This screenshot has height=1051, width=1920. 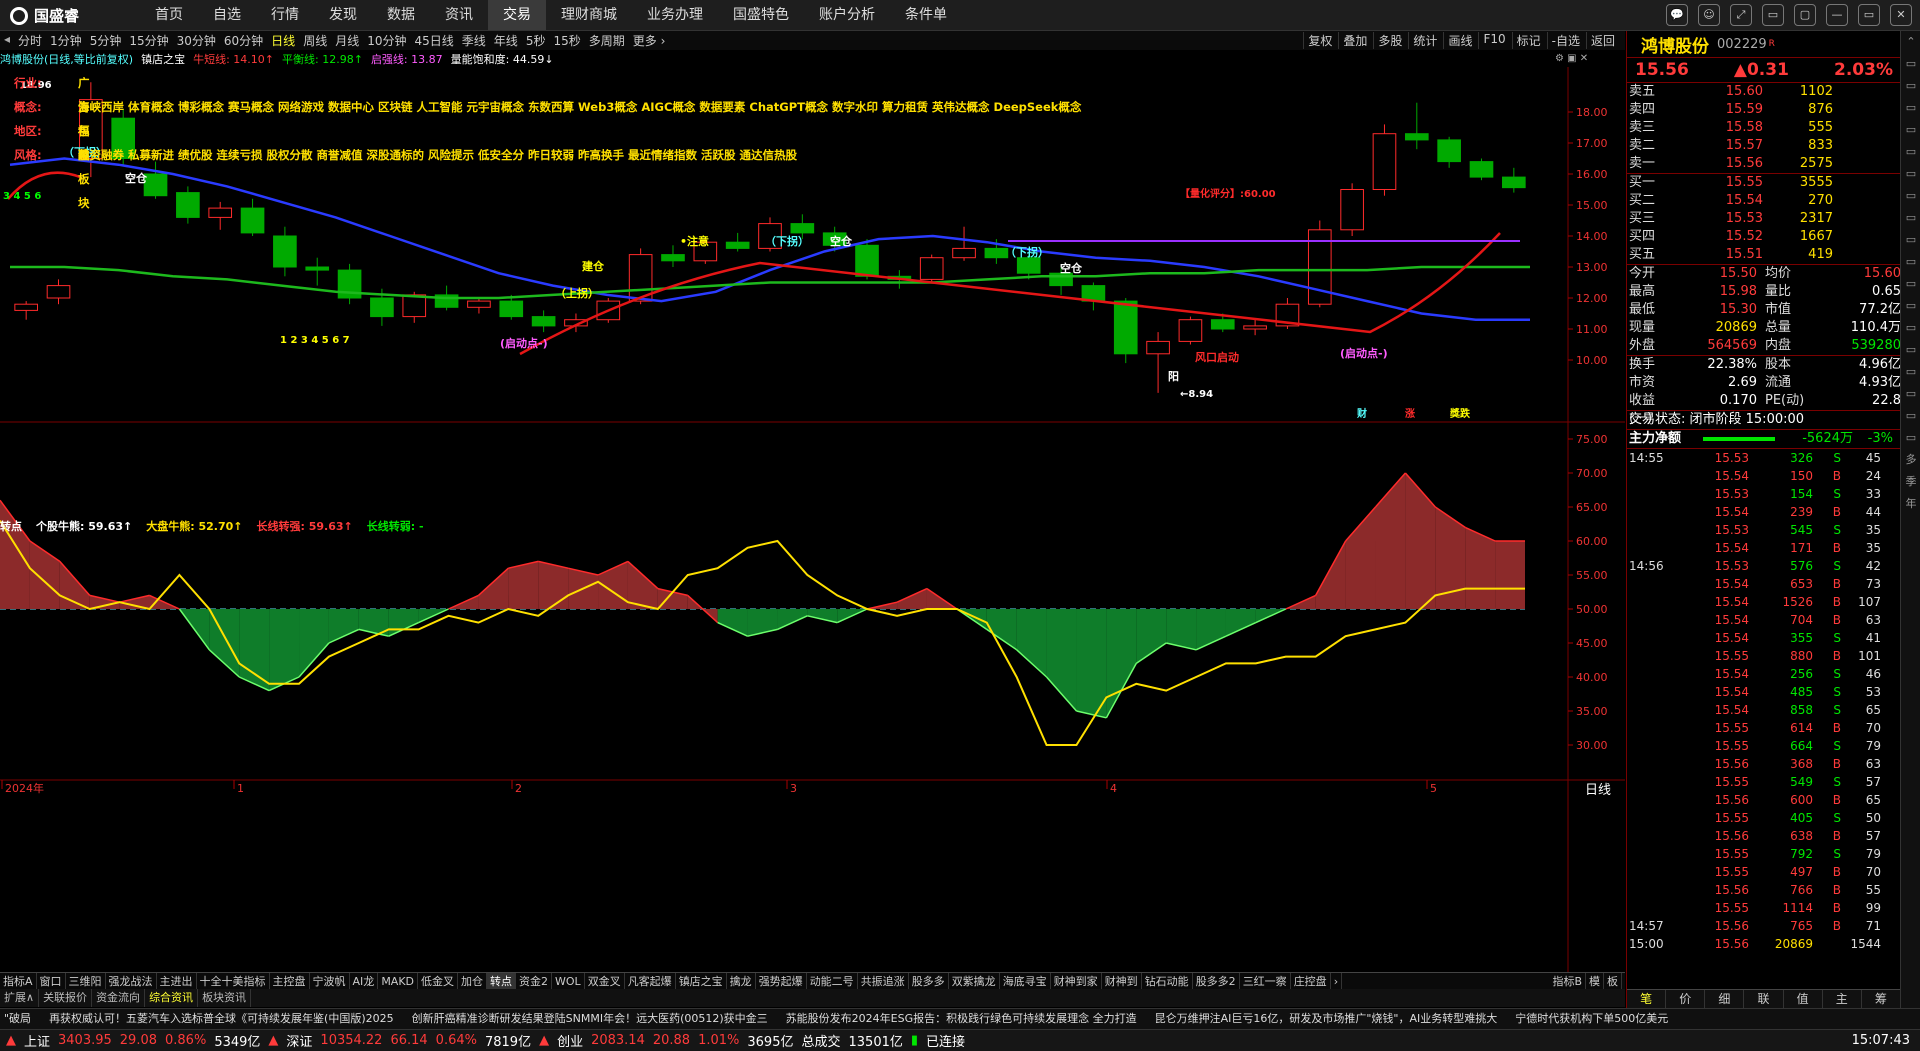 I want to click on menu-item: 资讯, so click(x=459, y=15).